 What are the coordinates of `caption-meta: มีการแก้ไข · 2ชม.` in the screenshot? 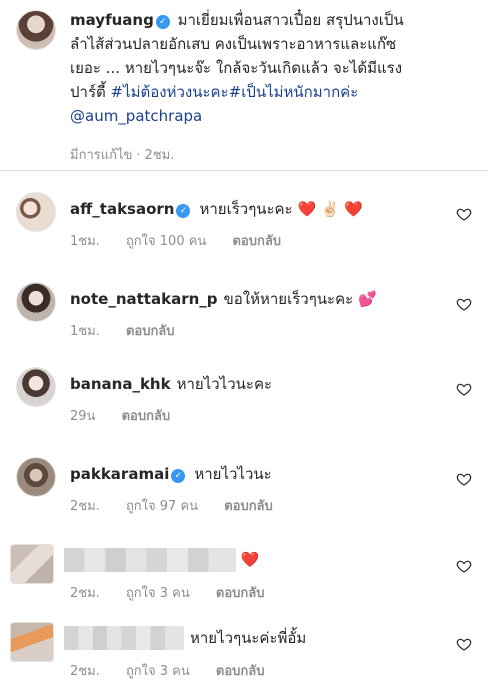 It's located at (122, 155).